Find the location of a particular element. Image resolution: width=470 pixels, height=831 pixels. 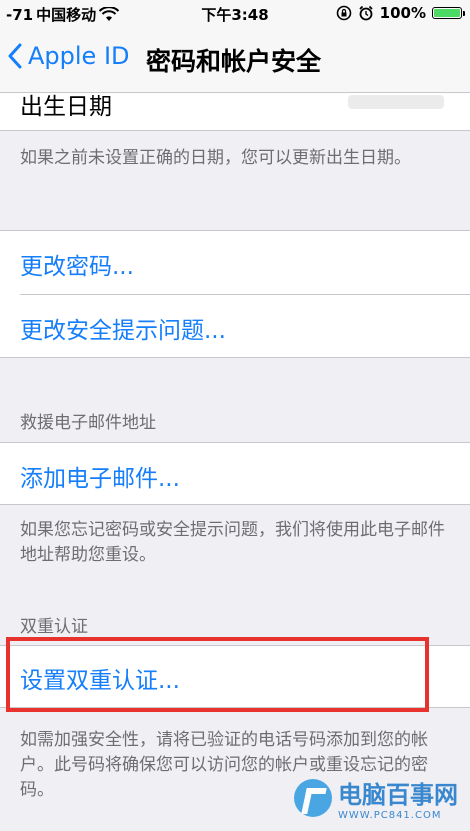

back-label: Apple ID is located at coordinates (79, 56).